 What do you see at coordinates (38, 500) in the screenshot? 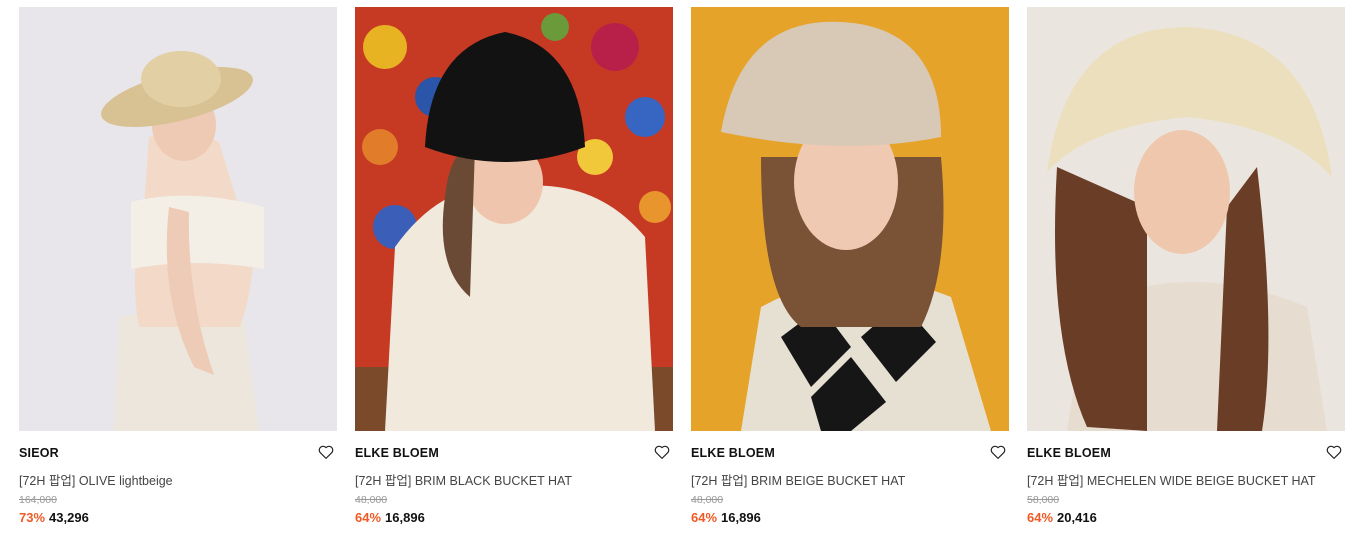
I see `original-price: 164,000` at bounding box center [38, 500].